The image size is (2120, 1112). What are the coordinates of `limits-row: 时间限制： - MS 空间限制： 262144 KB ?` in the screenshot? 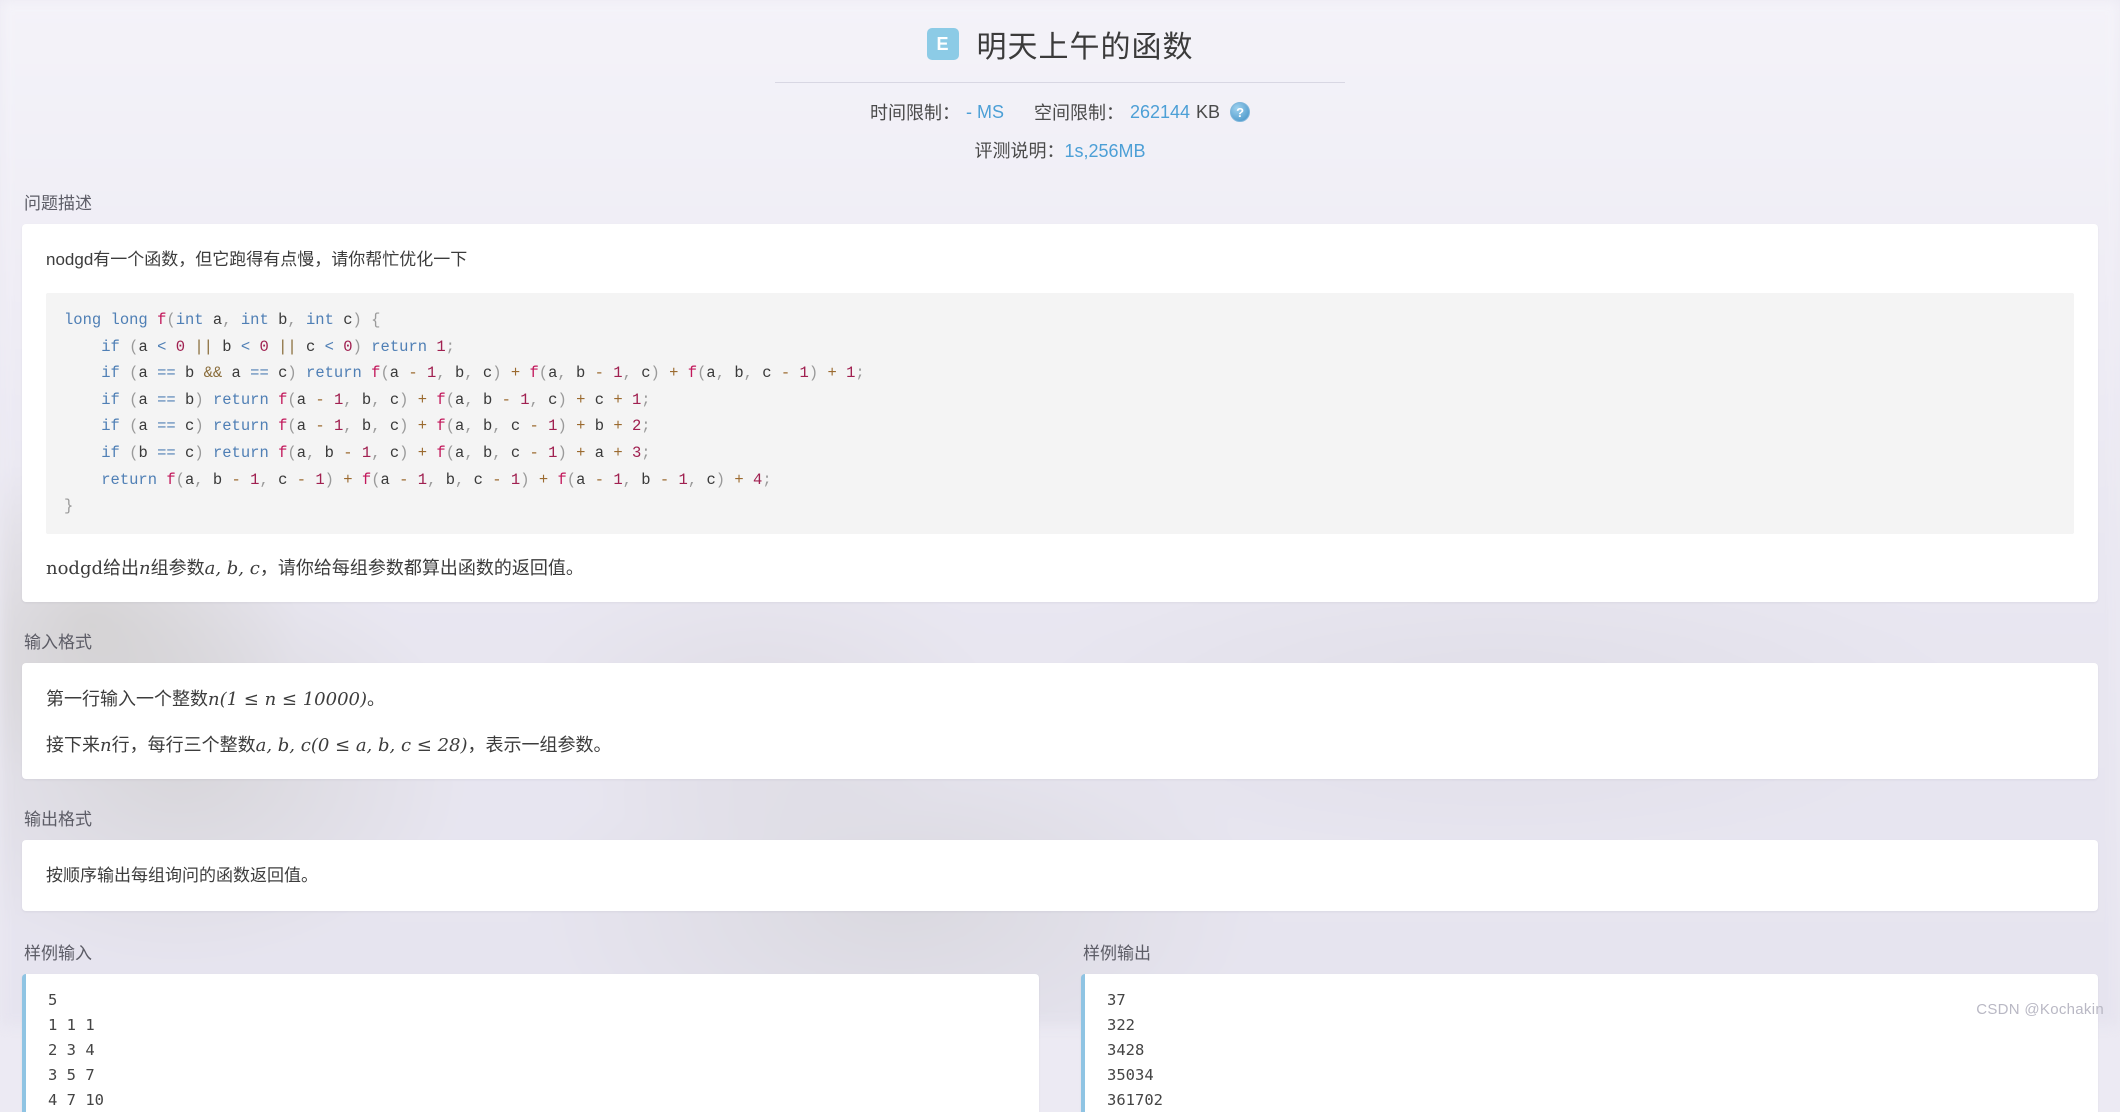 It's located at (1060, 112).